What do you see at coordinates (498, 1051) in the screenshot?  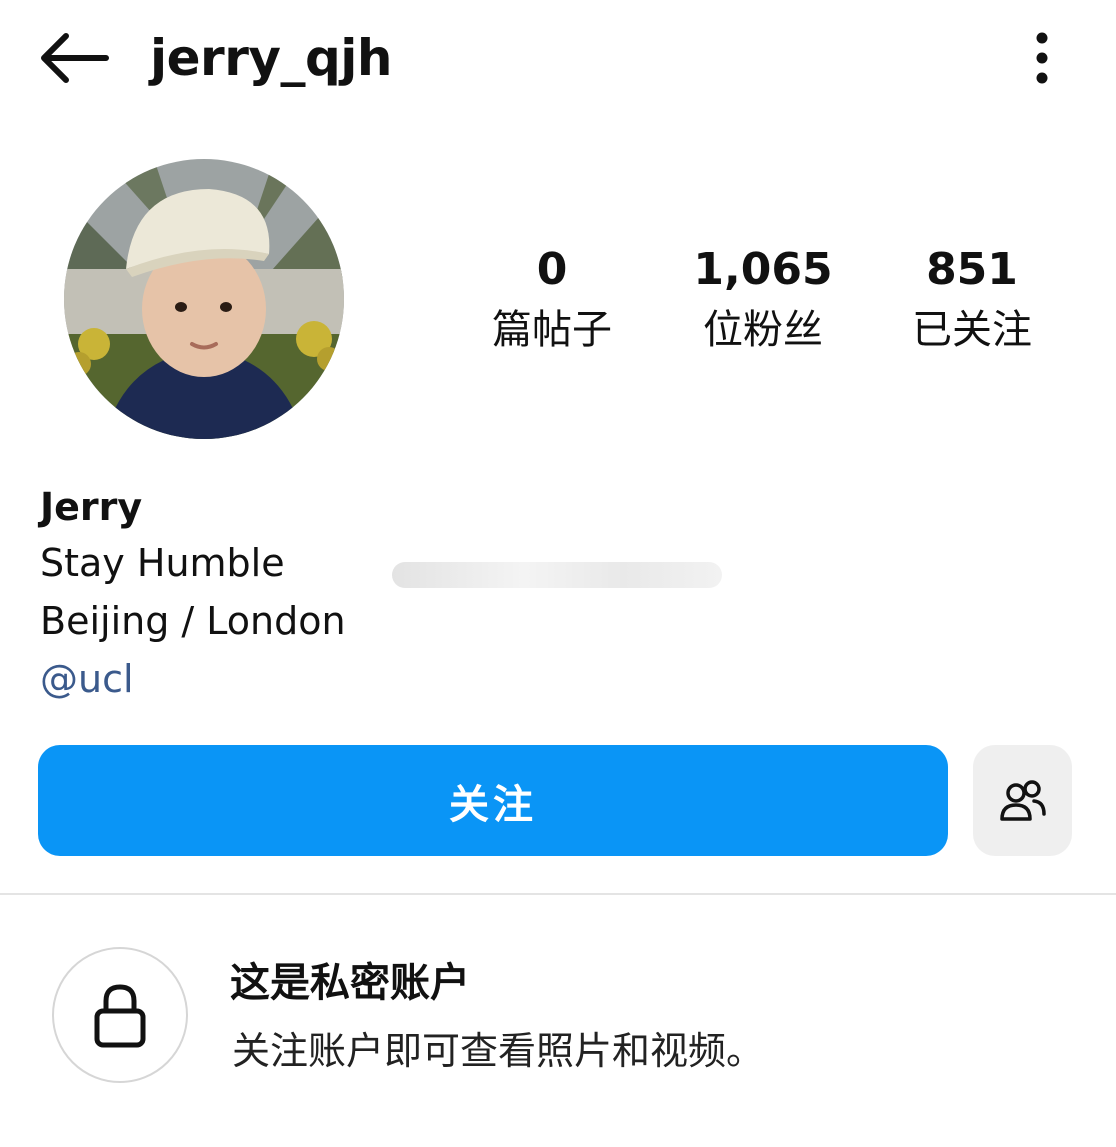 I see `private-account-subtitle: 关注账户即可查看照片和视频。` at bounding box center [498, 1051].